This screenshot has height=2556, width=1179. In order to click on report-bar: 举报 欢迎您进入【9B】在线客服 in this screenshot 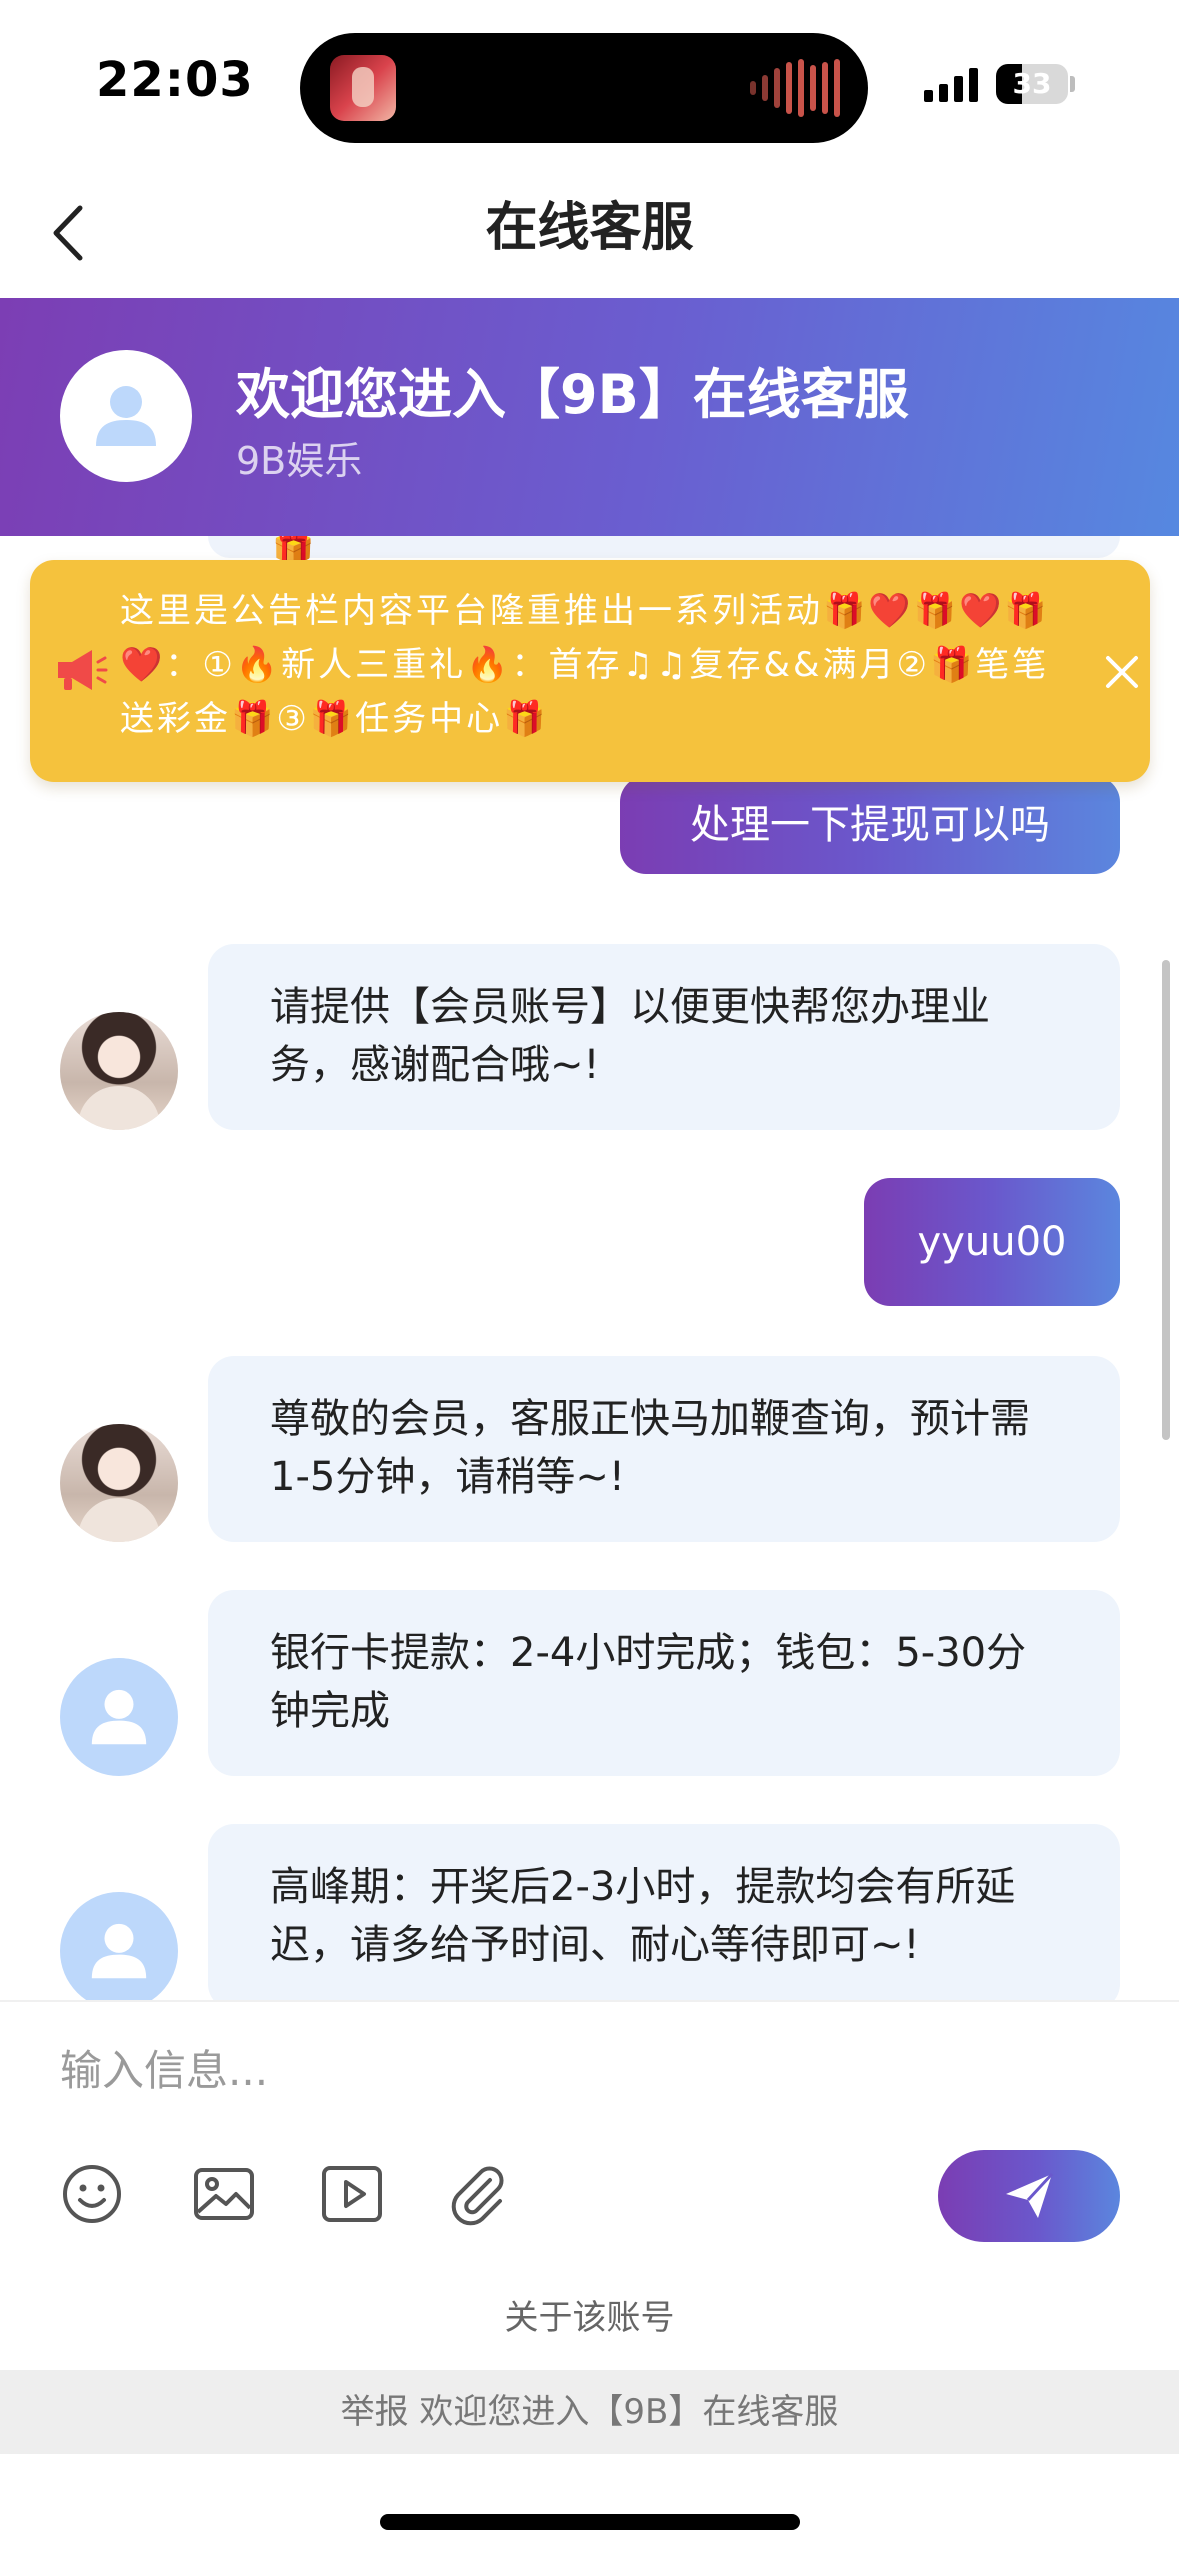, I will do `click(589, 2412)`.